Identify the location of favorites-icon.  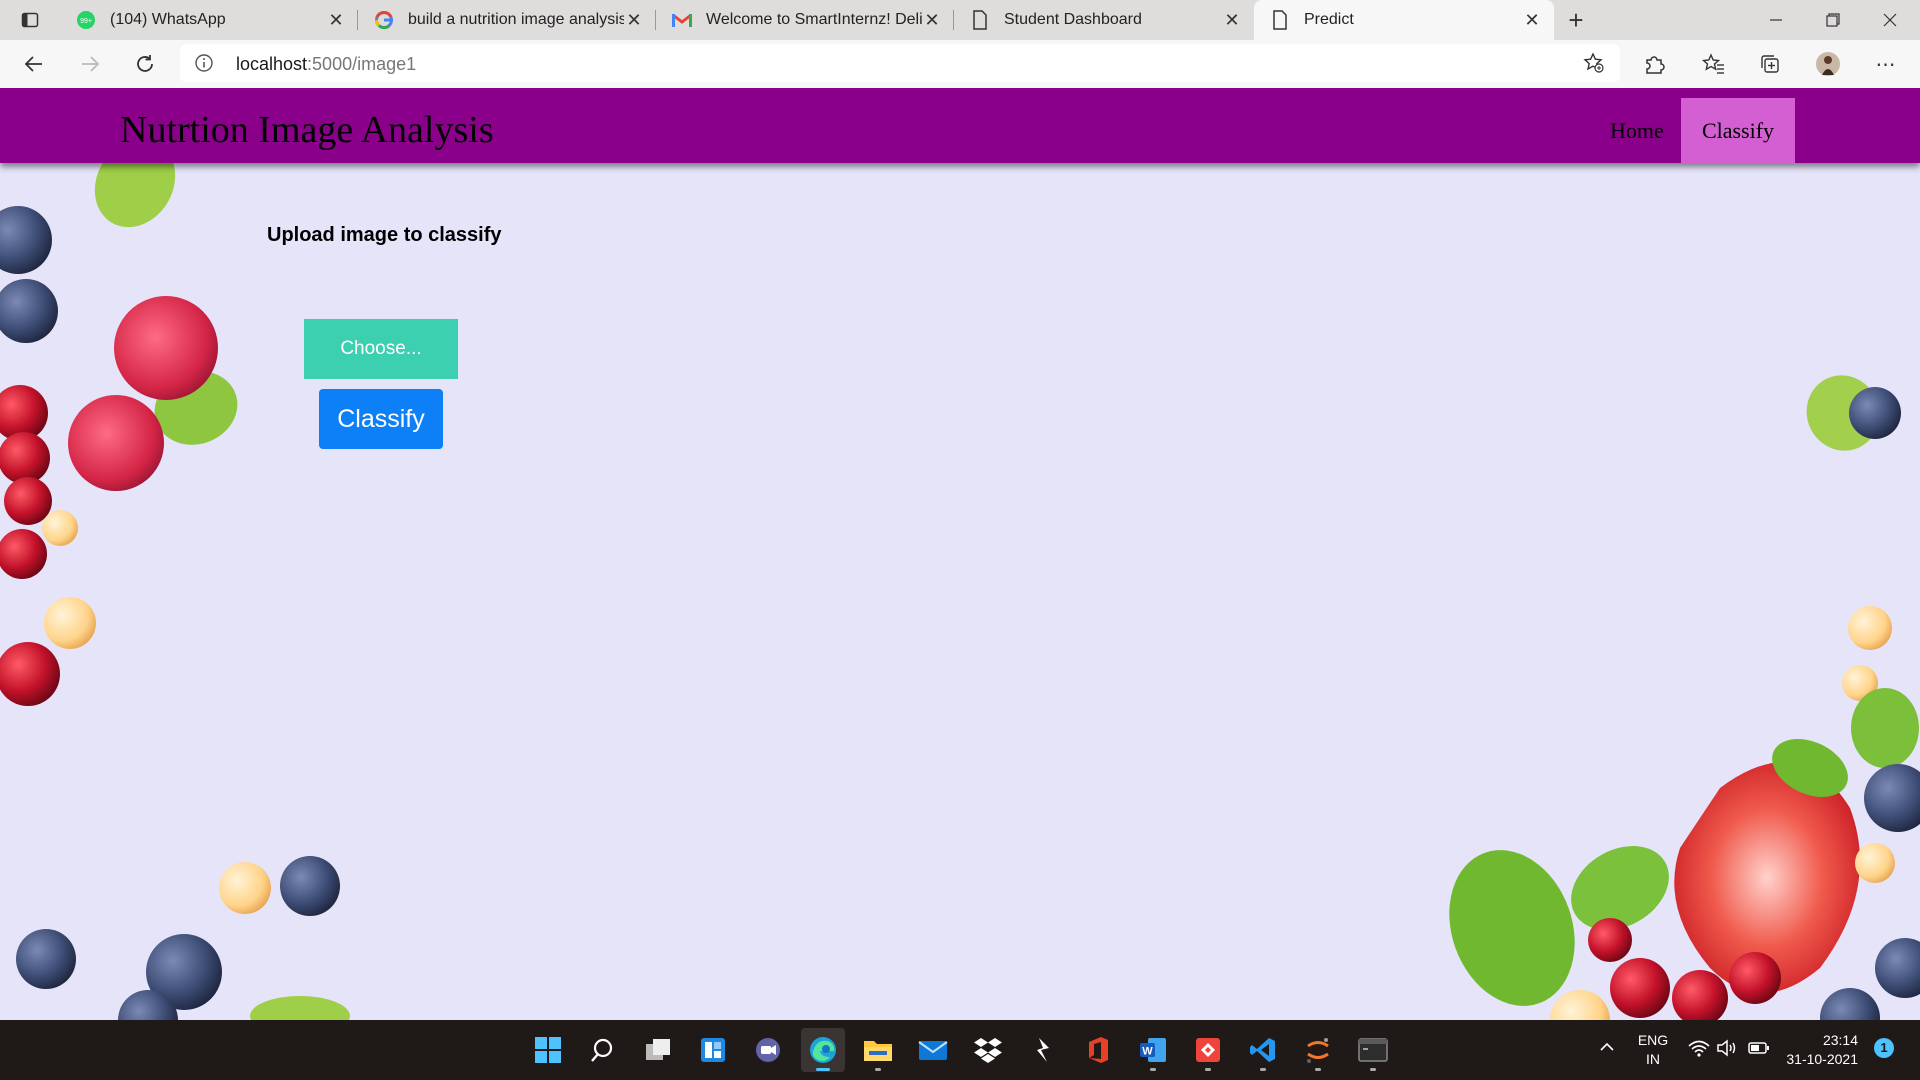
(1714, 64).